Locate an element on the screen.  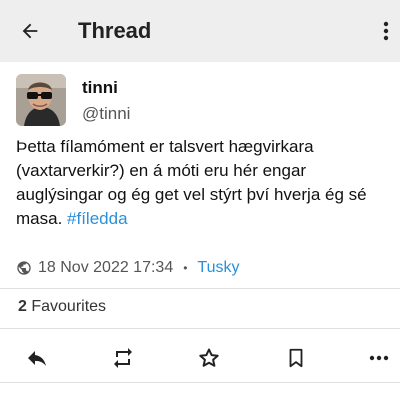
favourites-count: 2 is located at coordinates (22, 306).